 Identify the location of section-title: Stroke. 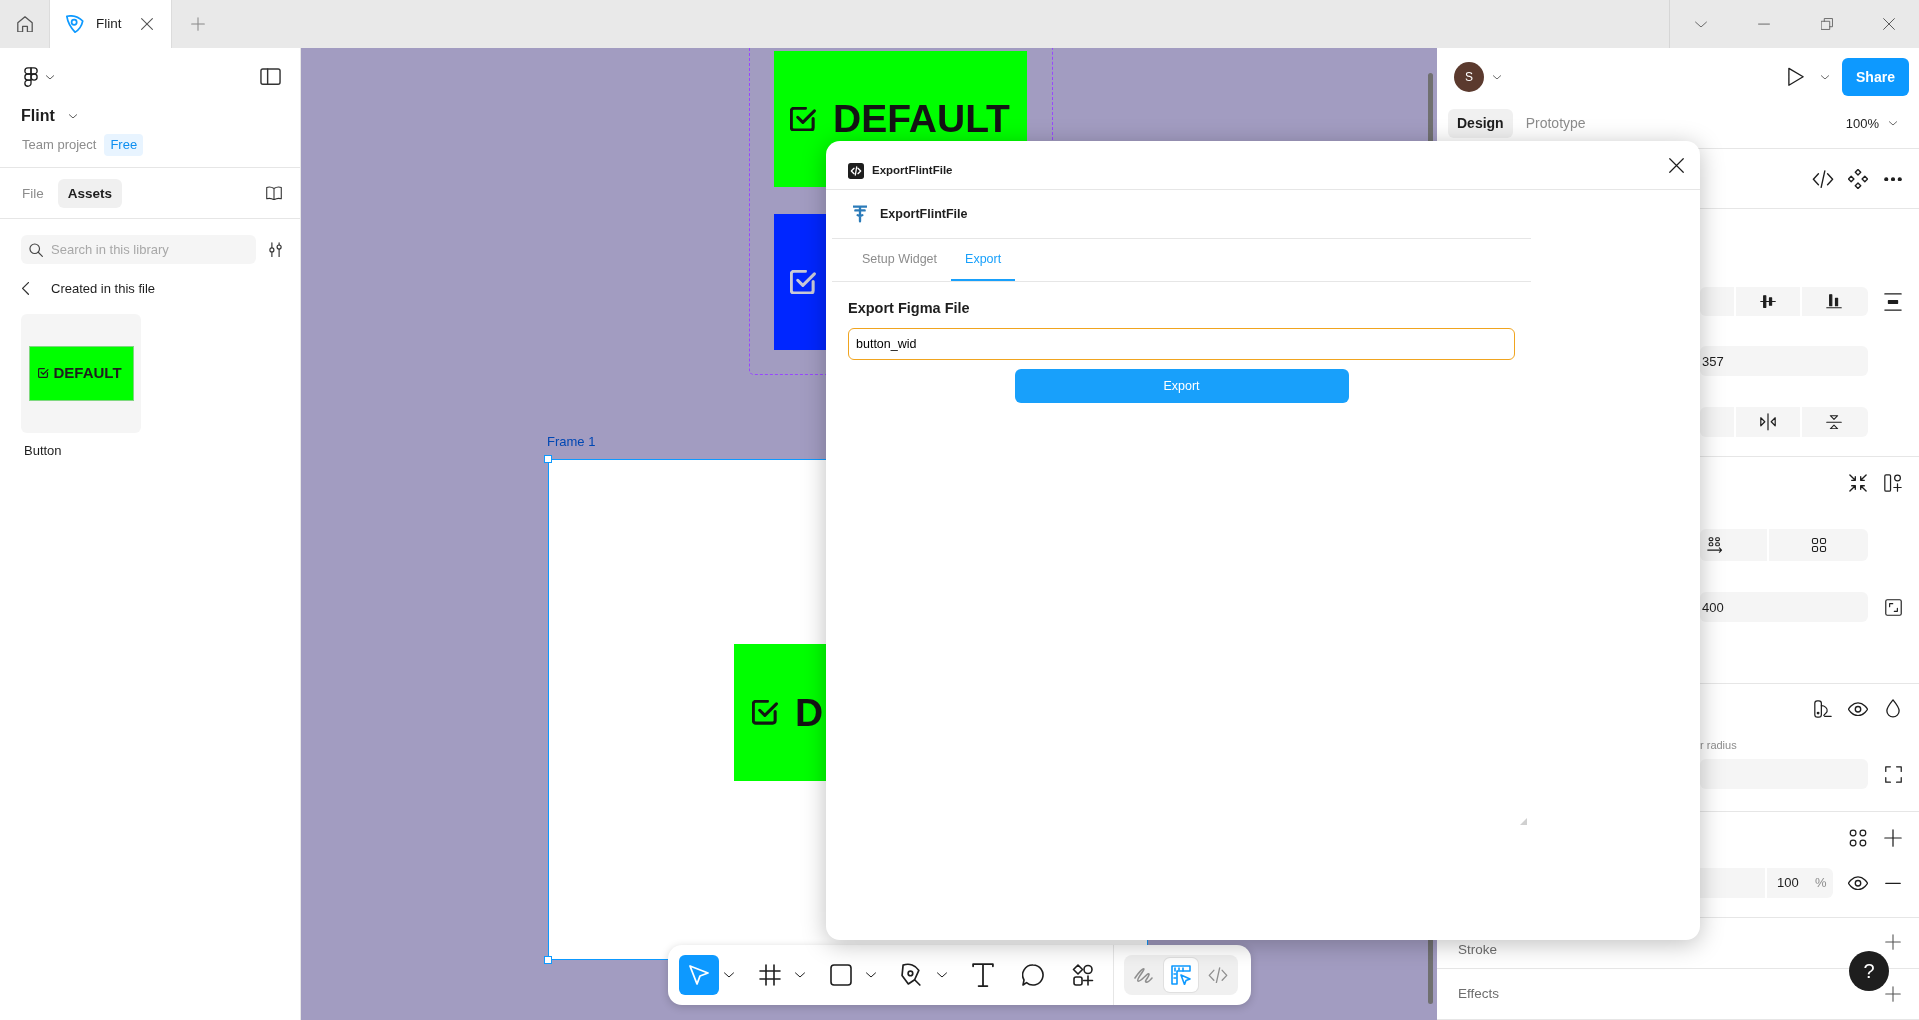
(1478, 950).